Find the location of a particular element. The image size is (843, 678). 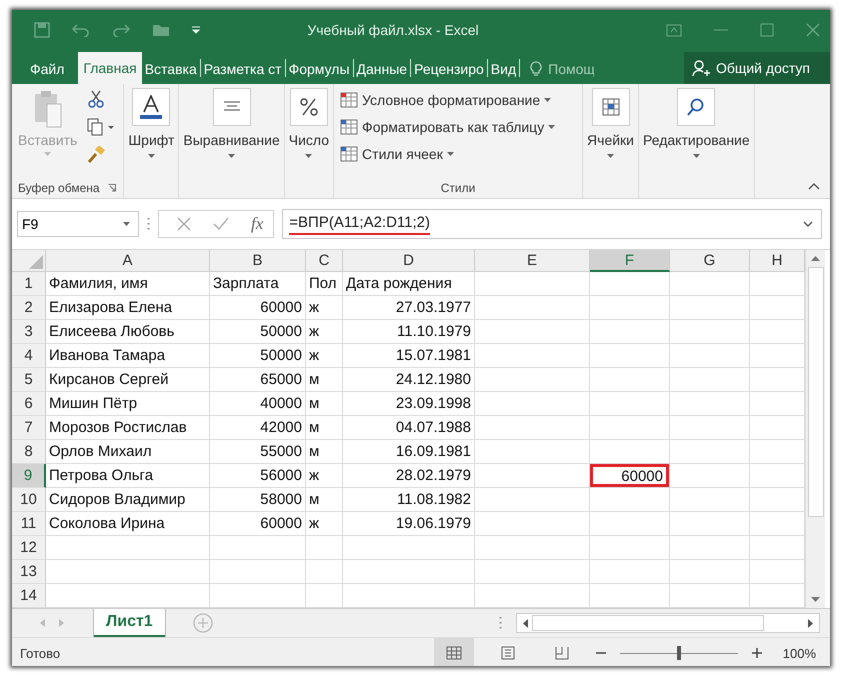

table-cell: 60000 is located at coordinates (258, 524).